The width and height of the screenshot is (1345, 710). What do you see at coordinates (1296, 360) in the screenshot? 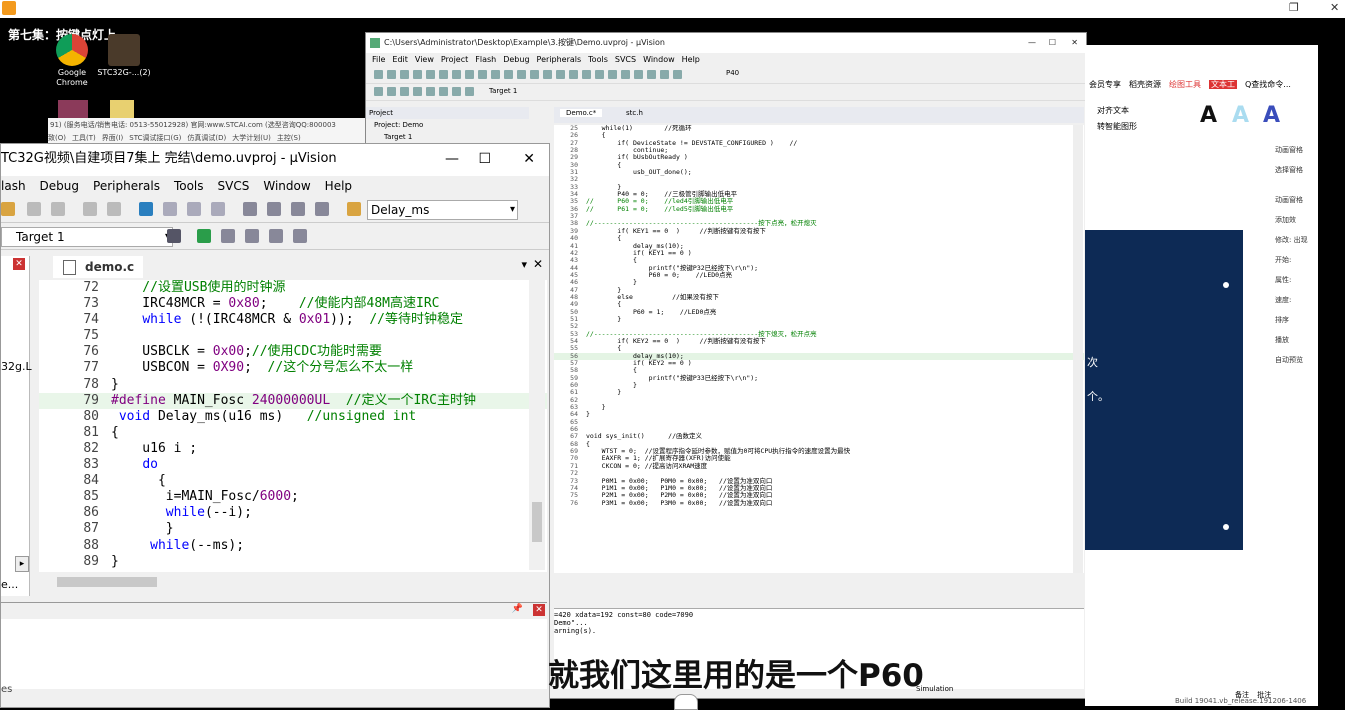
I see `side-panel-item: 自动预览` at bounding box center [1296, 360].